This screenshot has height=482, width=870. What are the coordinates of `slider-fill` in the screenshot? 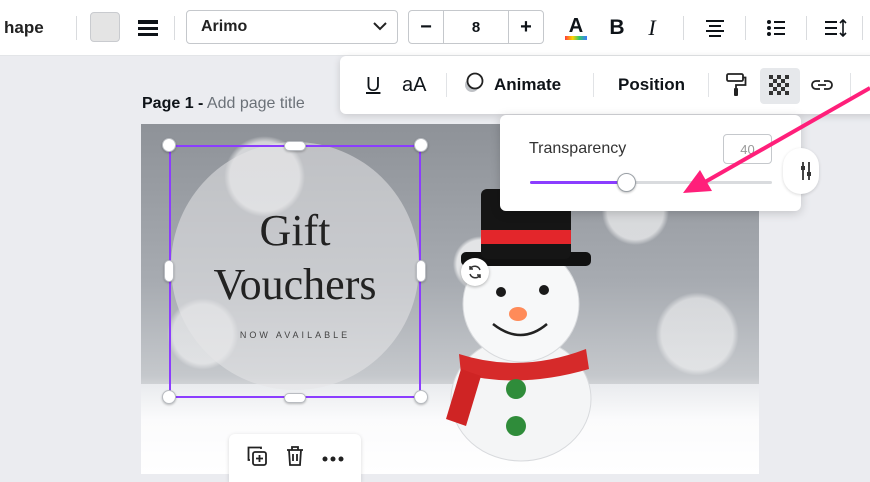 It's located at (578, 182).